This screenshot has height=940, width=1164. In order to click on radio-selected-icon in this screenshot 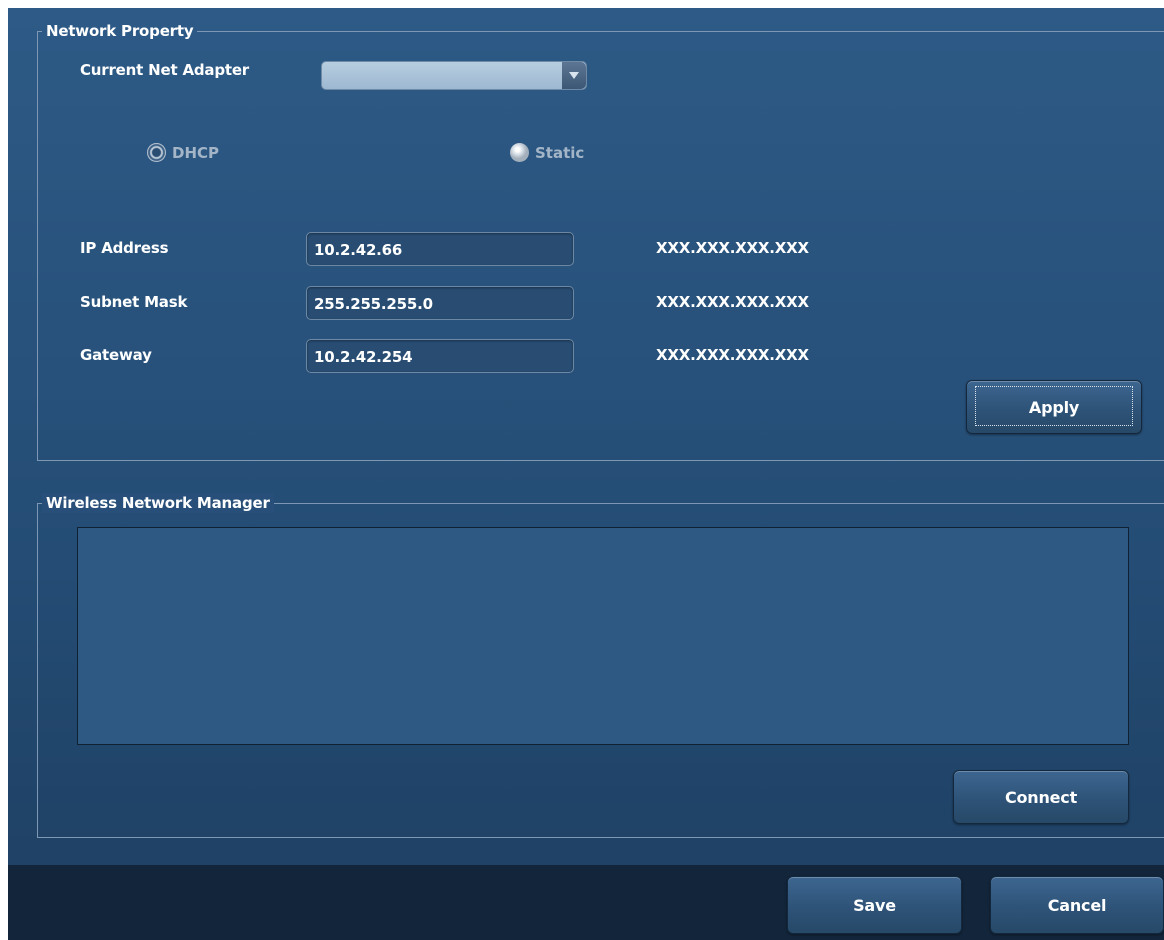, I will do `click(156, 152)`.